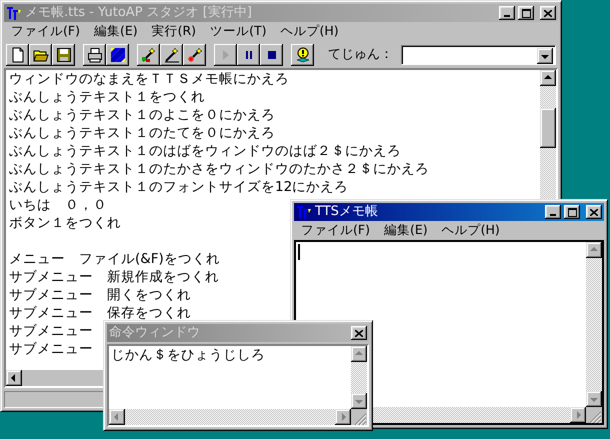 The width and height of the screenshot is (610, 439). I want to click on print-button, so click(94, 55).